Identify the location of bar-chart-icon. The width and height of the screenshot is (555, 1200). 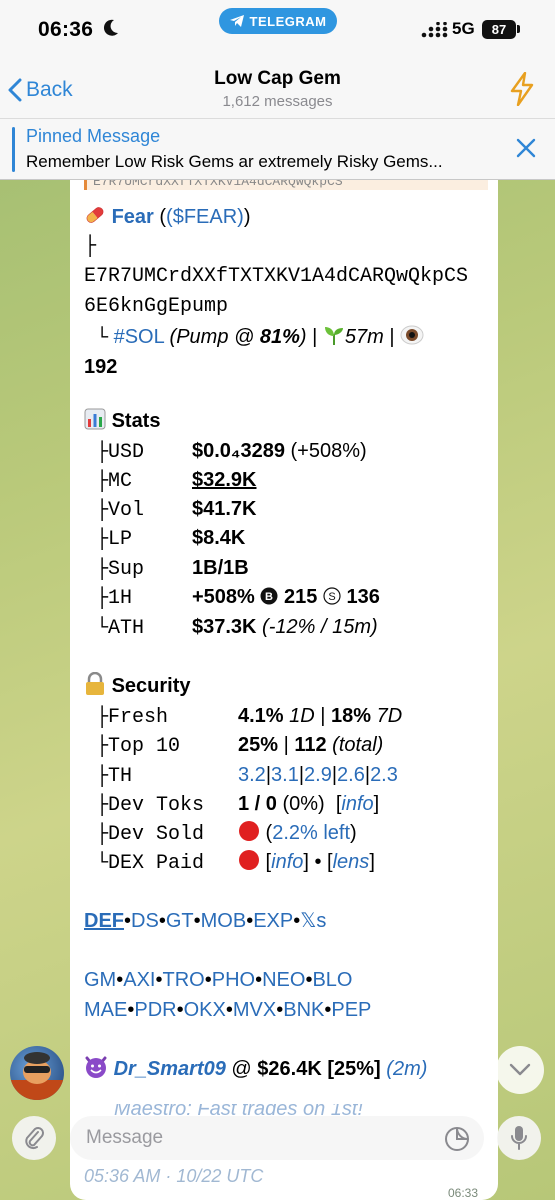
(95, 419).